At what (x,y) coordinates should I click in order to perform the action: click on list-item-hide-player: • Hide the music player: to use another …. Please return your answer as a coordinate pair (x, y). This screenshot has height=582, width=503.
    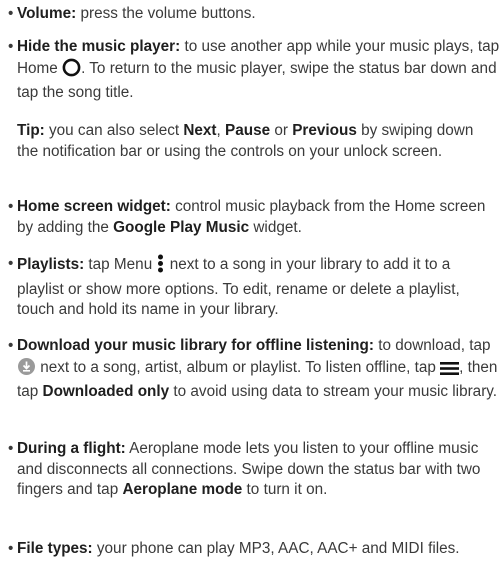
    Looking at the image, I should click on (254, 70).